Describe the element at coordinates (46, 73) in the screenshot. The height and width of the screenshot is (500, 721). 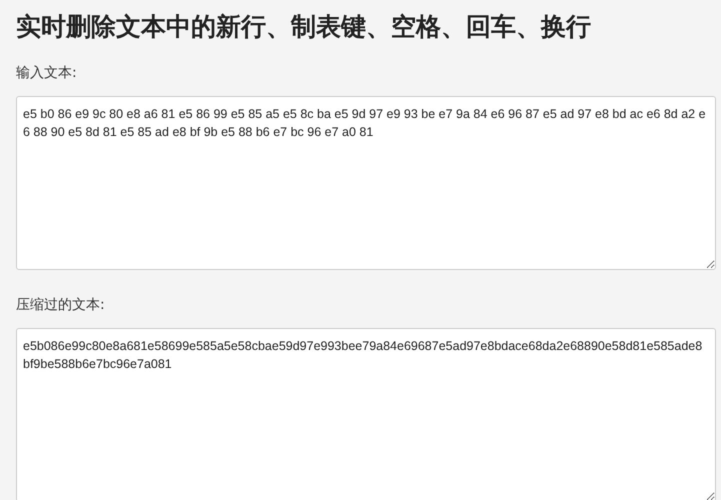
I see `field-label: 输入文本:` at that location.